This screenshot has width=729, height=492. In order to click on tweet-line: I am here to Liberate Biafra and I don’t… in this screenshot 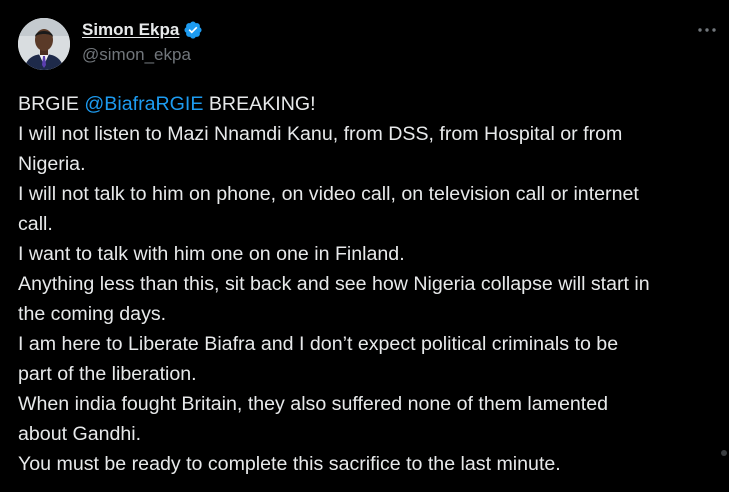, I will do `click(318, 344)`.